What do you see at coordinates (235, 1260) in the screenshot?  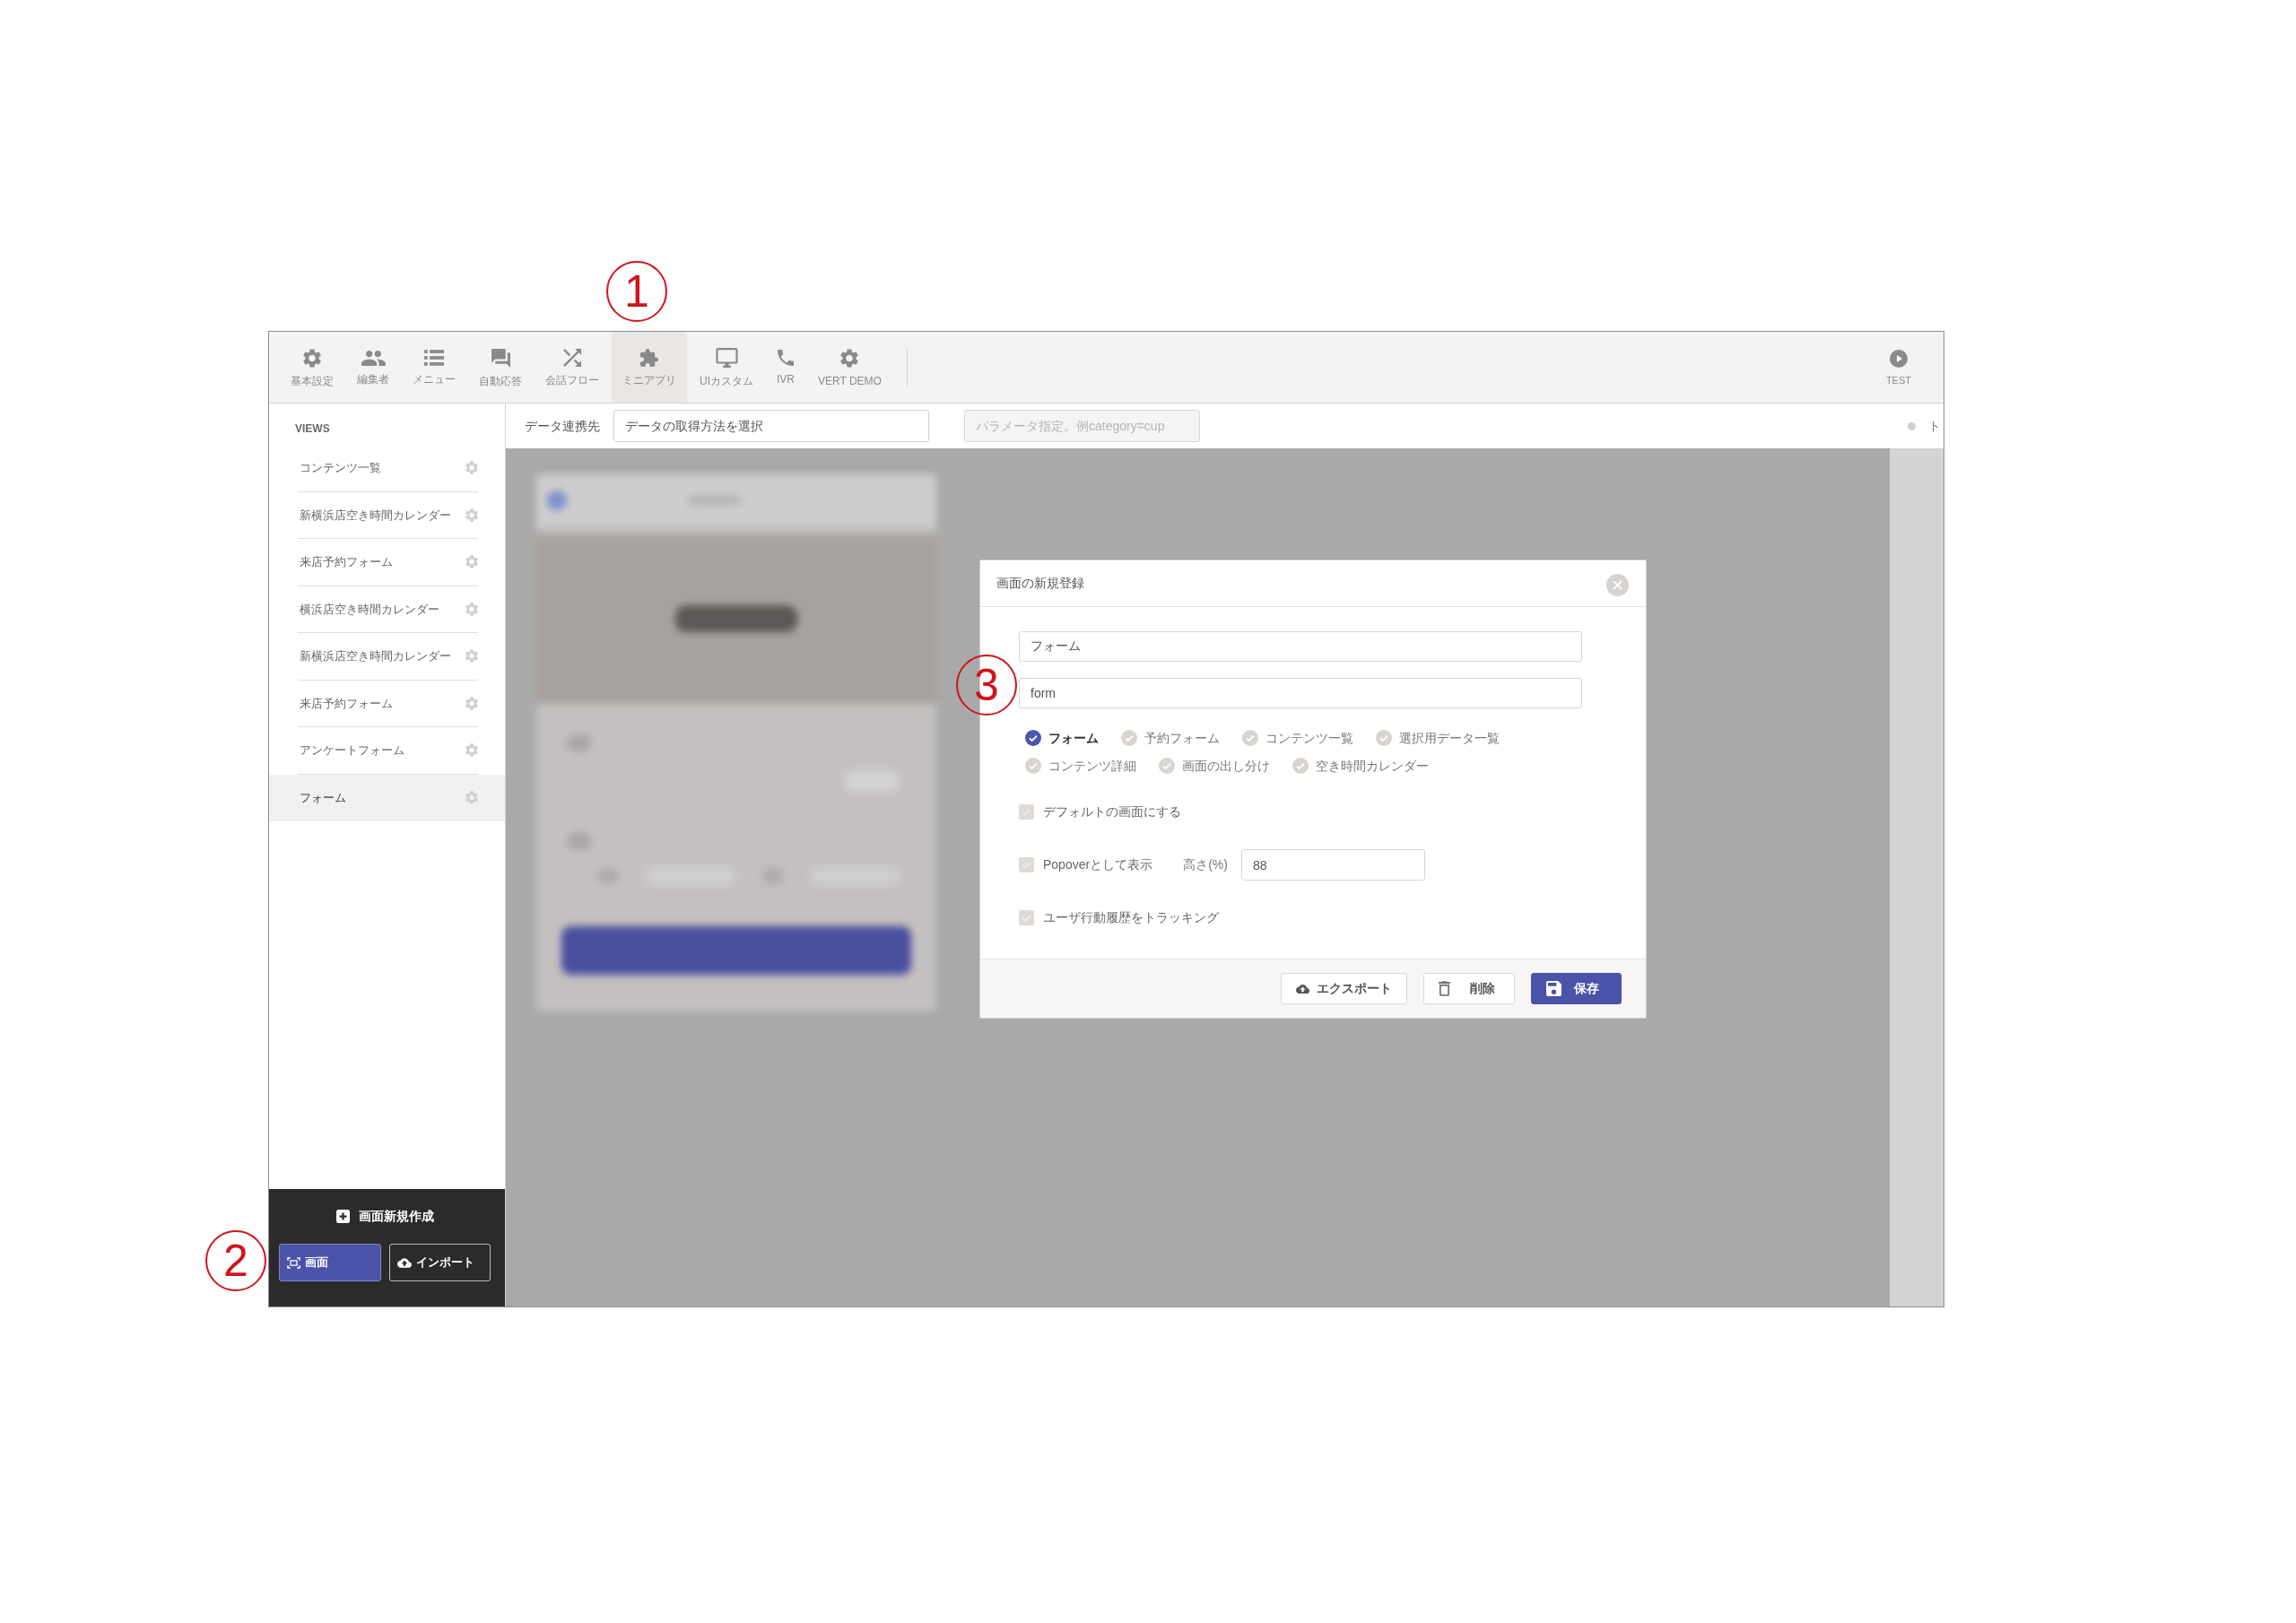 I see `annotation-marker: 2` at bounding box center [235, 1260].